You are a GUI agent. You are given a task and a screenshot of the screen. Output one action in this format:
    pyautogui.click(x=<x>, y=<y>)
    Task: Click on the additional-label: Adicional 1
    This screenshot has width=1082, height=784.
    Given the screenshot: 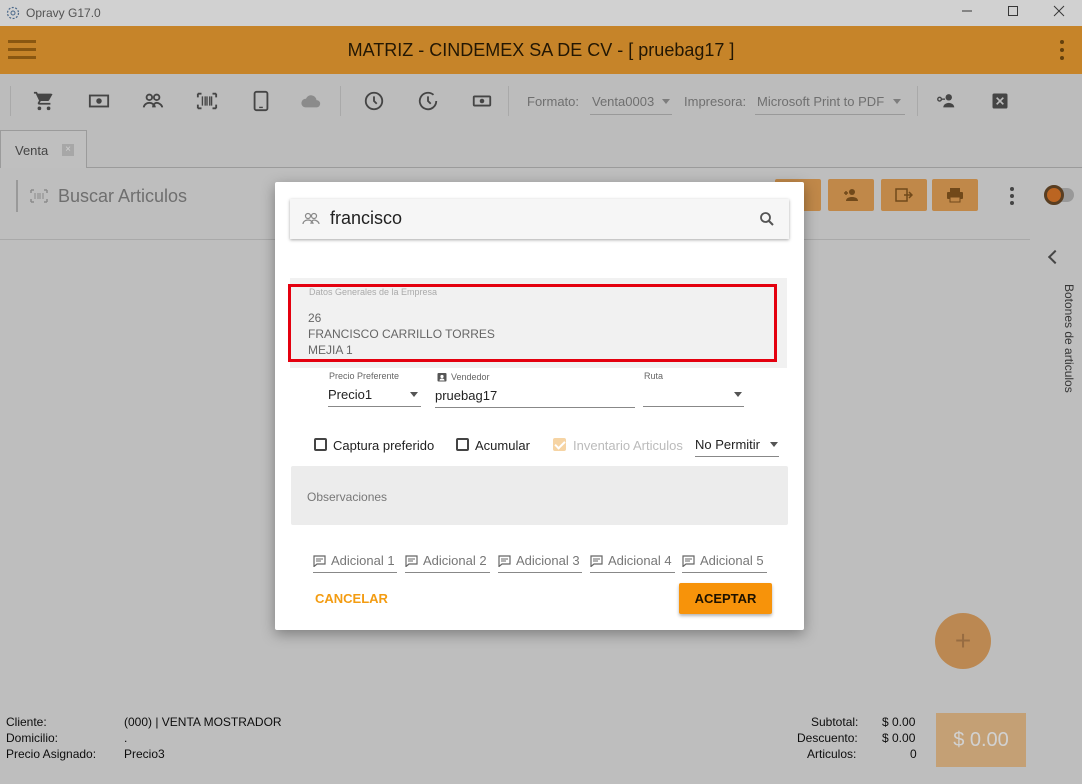 What is the action you would take?
    pyautogui.click(x=363, y=560)
    